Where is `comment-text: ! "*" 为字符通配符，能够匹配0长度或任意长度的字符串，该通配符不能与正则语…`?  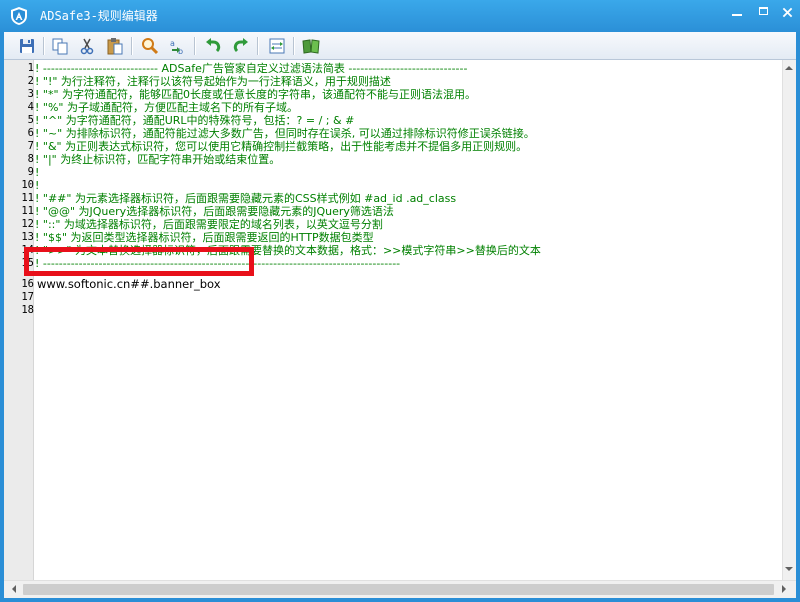
comment-text: ! "*" 为字符通配符，能够匹配0长度或任意长度的字符串，该通配符不能与正则语… is located at coordinates (256, 94).